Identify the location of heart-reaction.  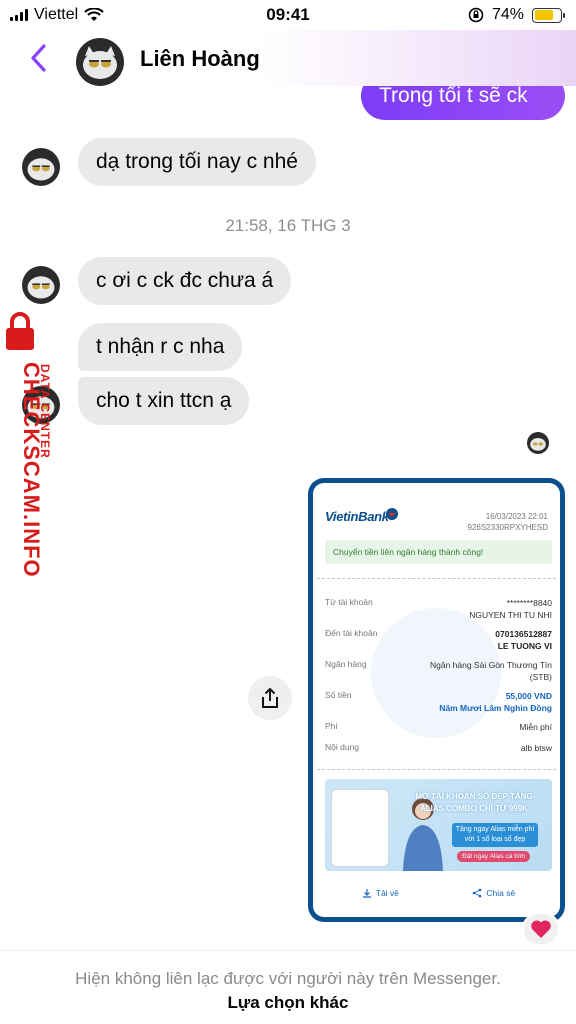
(541, 929).